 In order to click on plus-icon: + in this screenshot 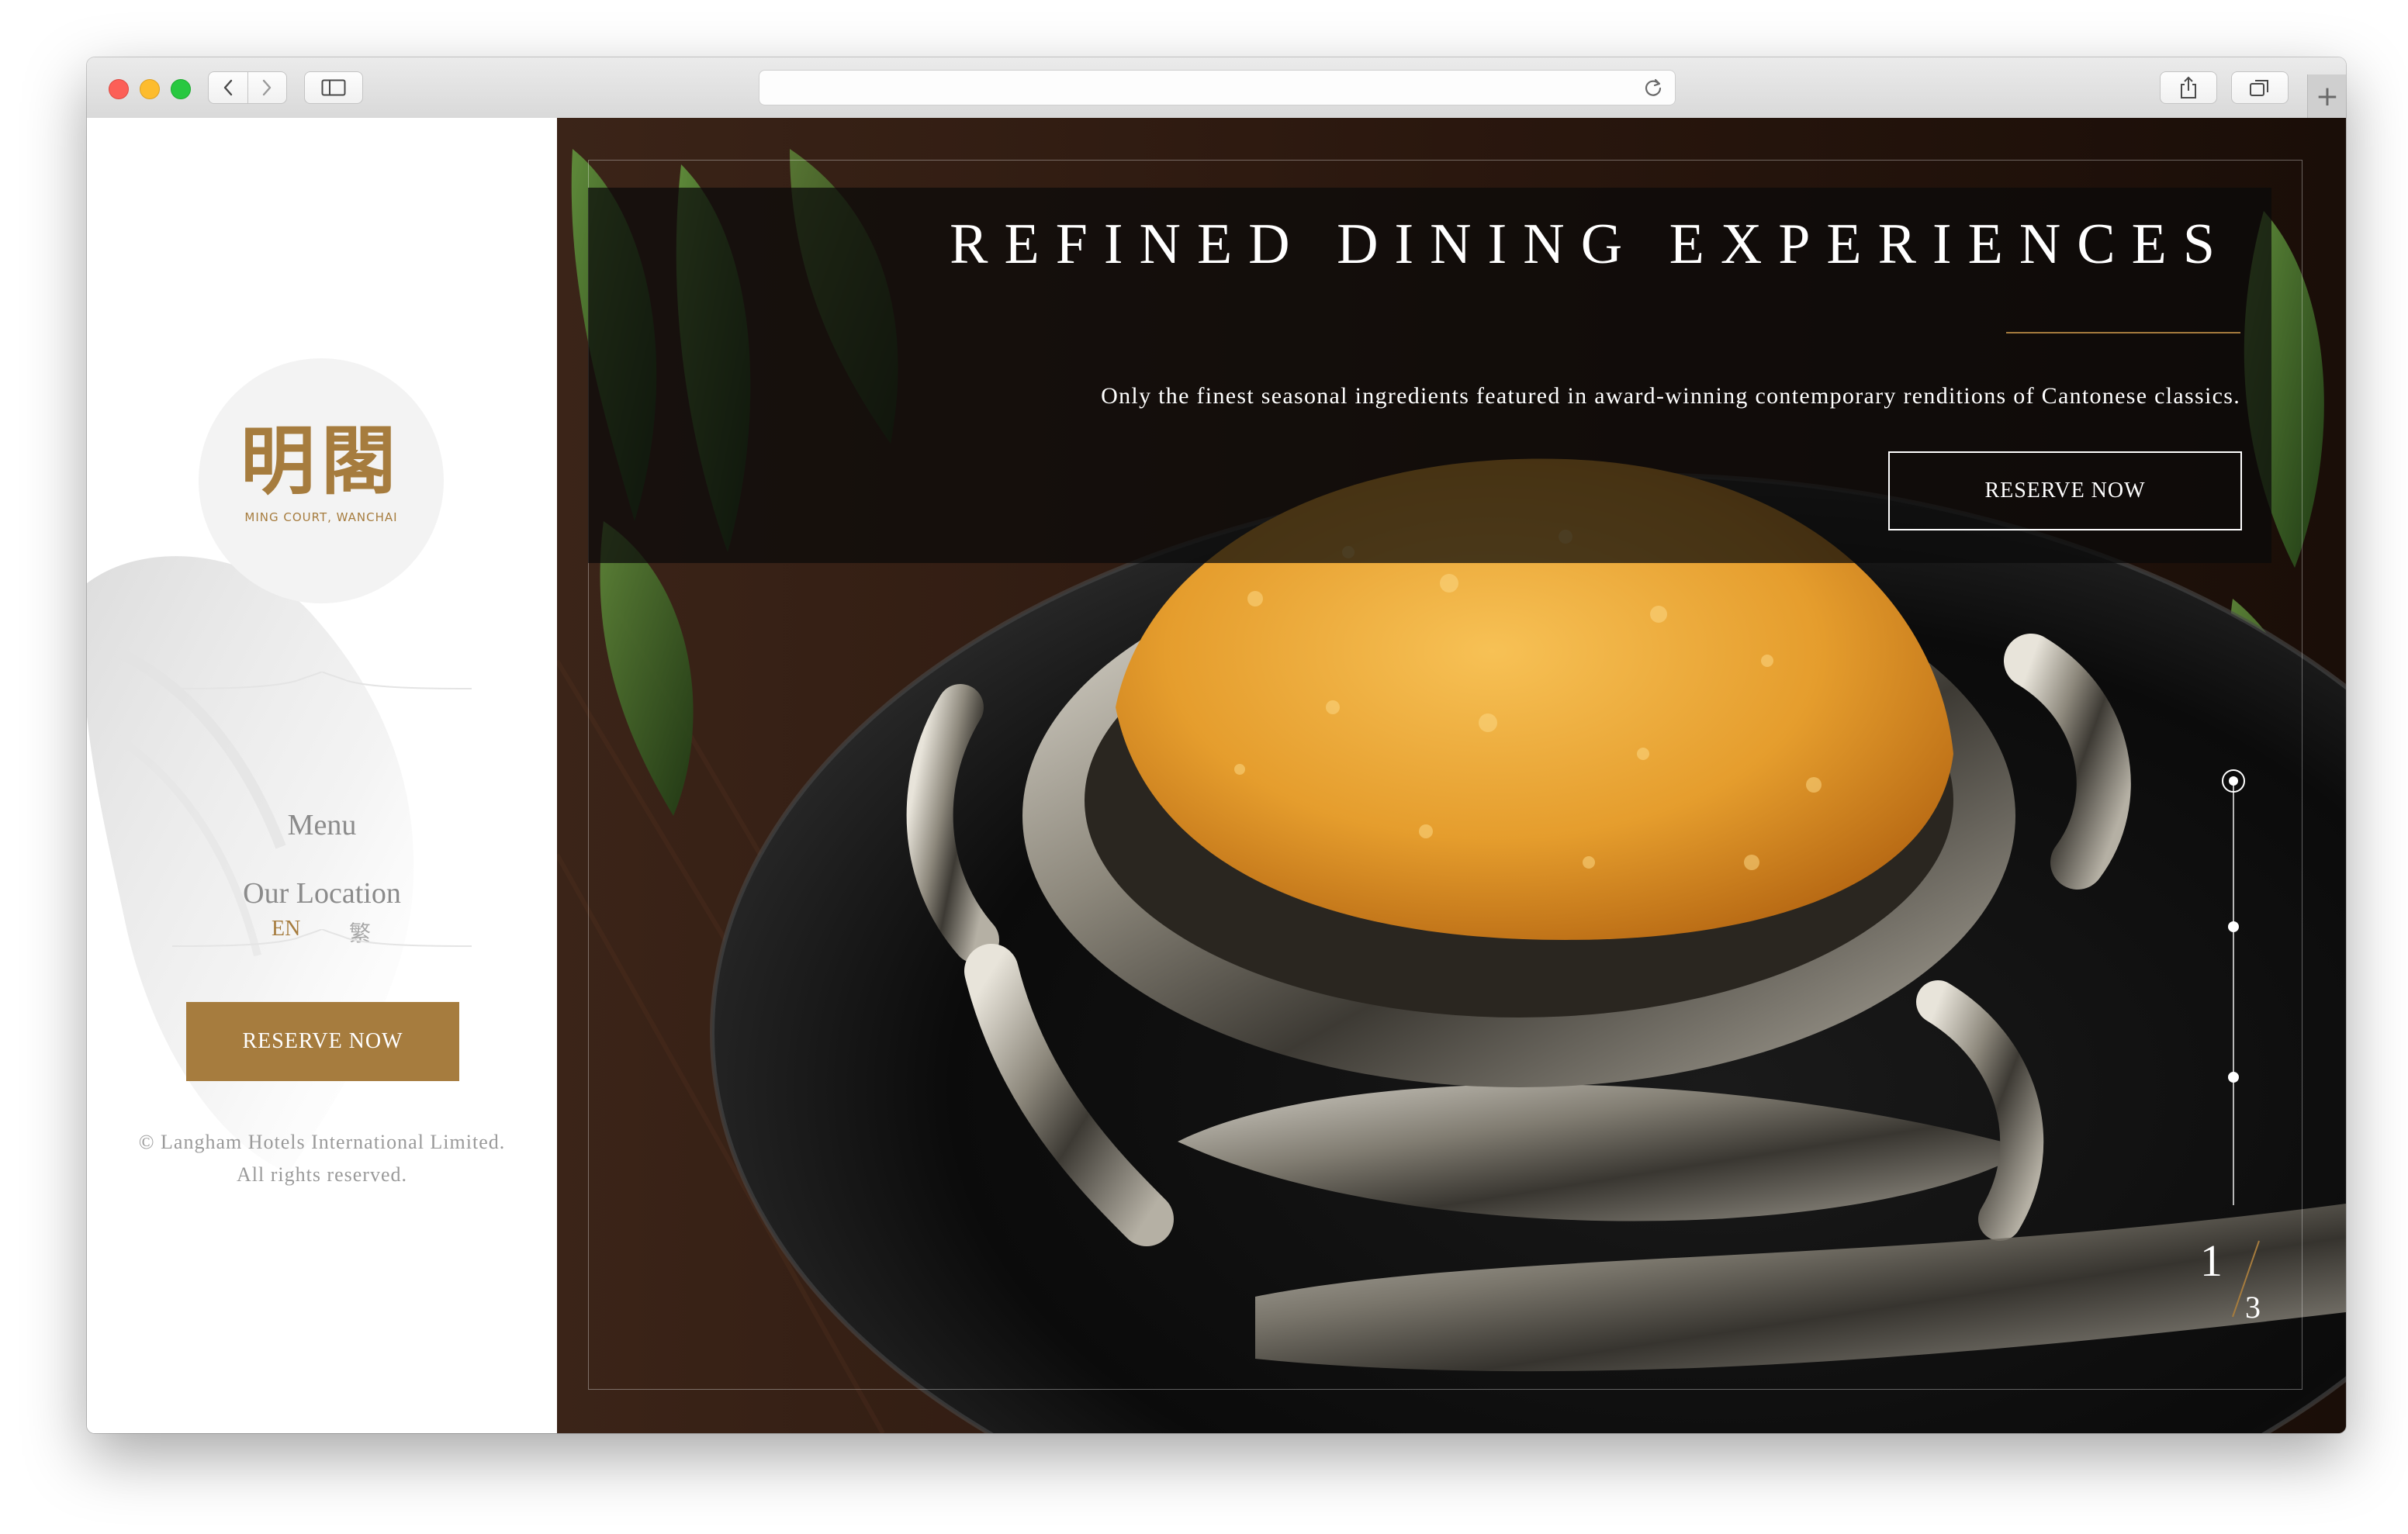, I will do `click(2327, 96)`.